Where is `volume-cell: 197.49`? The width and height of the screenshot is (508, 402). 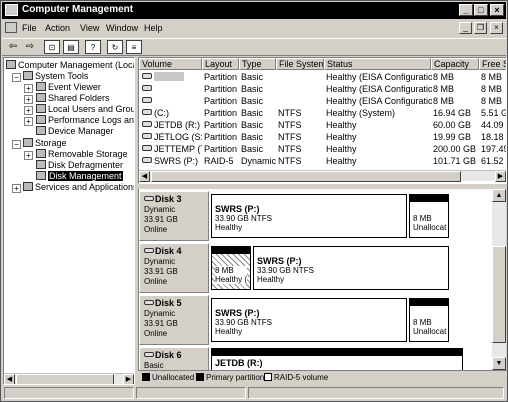
volume-cell: 197.49 is located at coordinates (494, 149).